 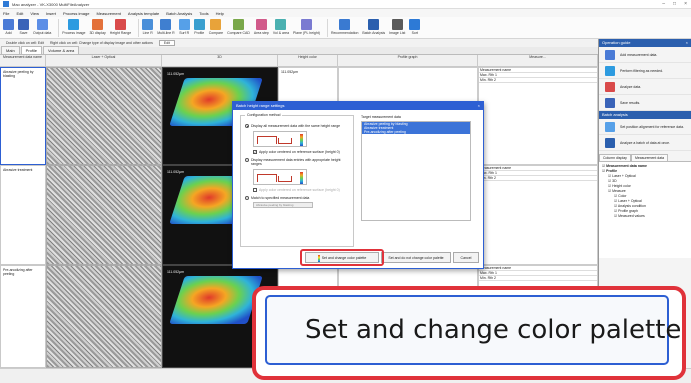 I want to click on row-label: Abrasive treatment, so click(x=23, y=215).